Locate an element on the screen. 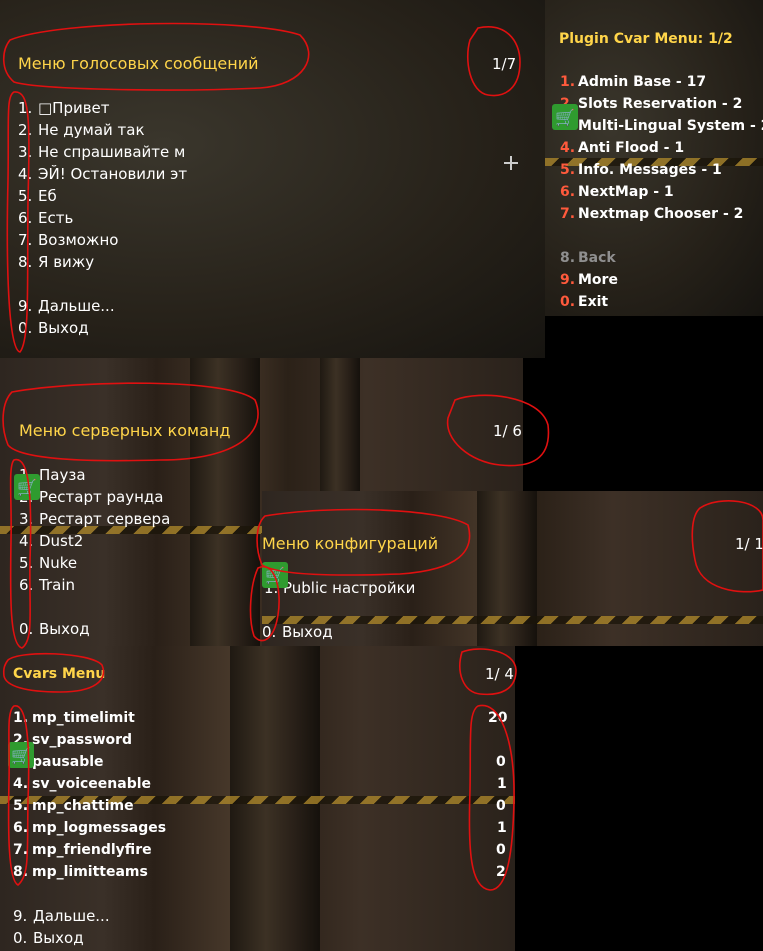  config-menu-title: Меню конфигураций is located at coordinates (350, 543).